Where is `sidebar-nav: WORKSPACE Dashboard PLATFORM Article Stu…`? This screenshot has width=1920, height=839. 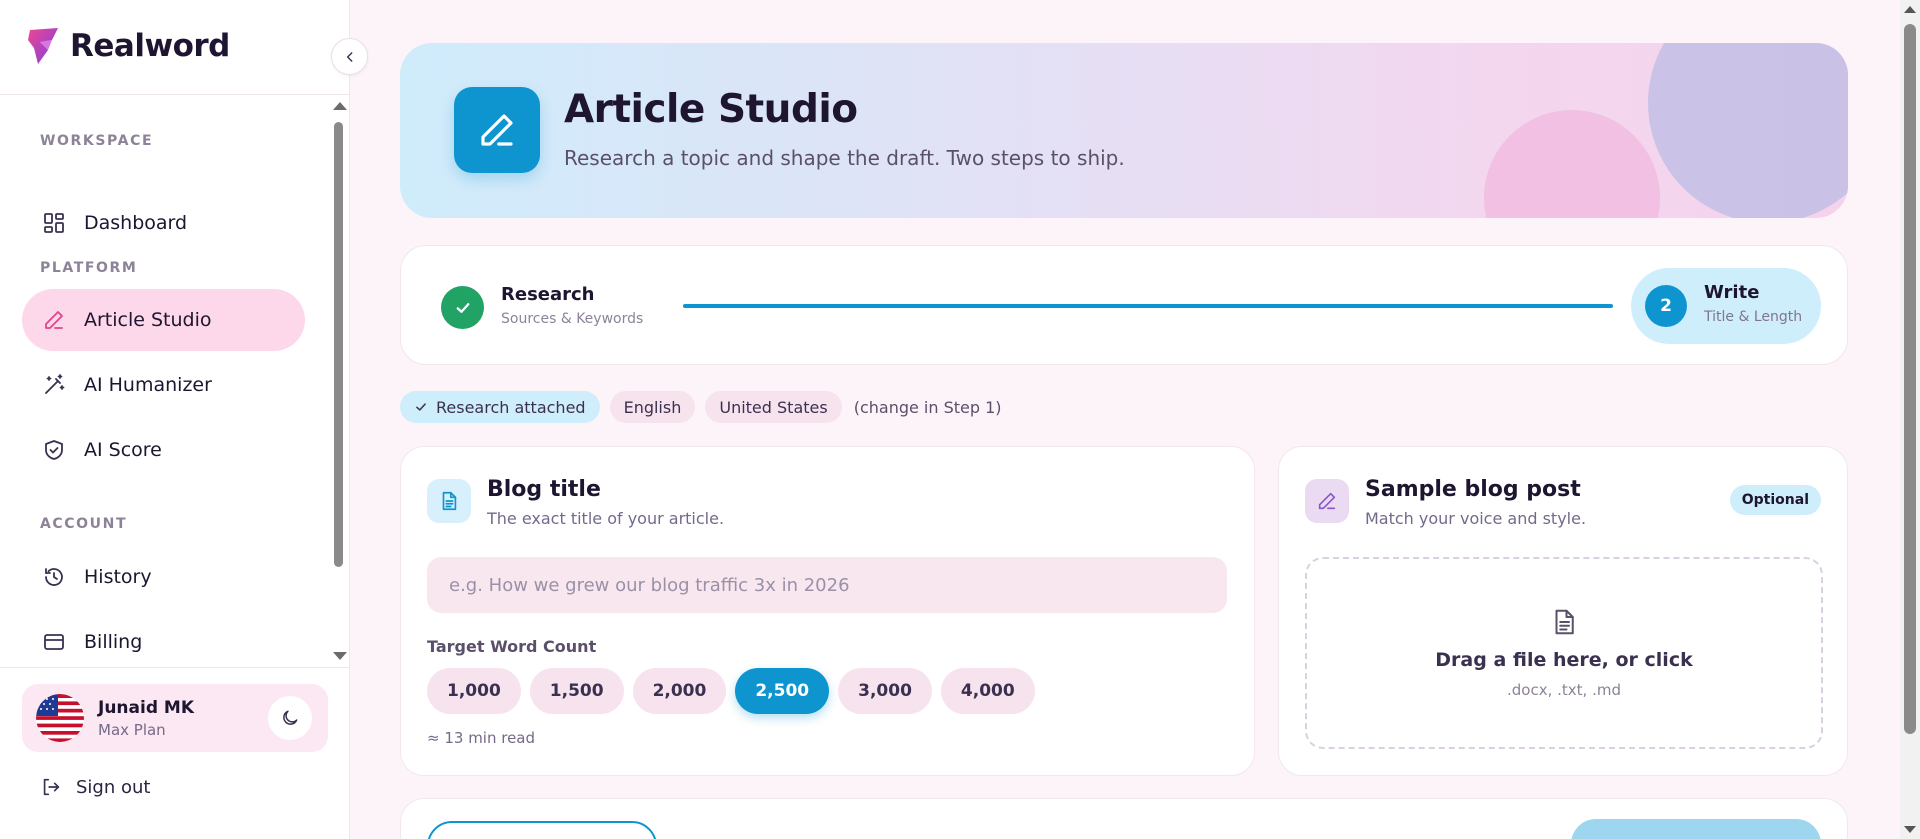 sidebar-nav: WORKSPACE Dashboard PLATFORM Article Stu… is located at coordinates (165, 380).